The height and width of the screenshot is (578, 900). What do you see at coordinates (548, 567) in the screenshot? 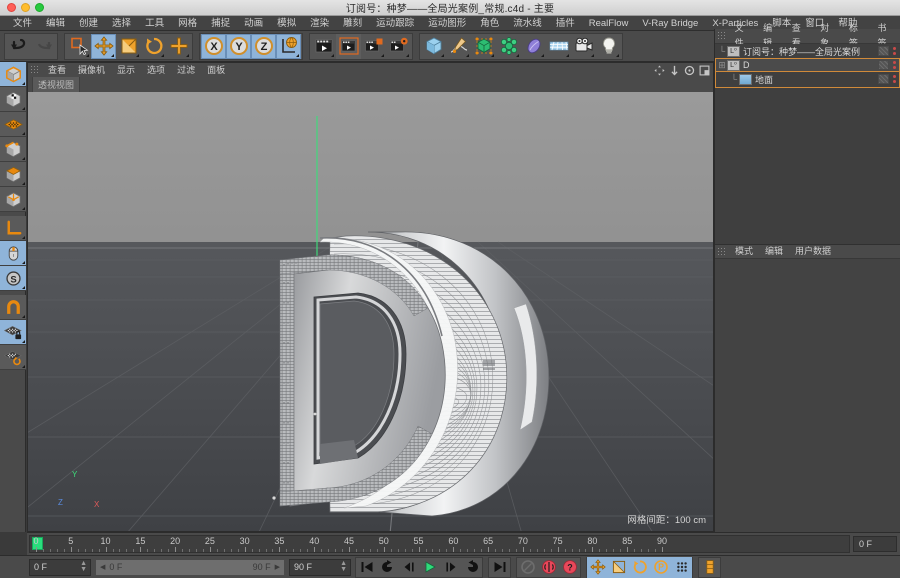
I see `autokeying-button` at bounding box center [548, 567].